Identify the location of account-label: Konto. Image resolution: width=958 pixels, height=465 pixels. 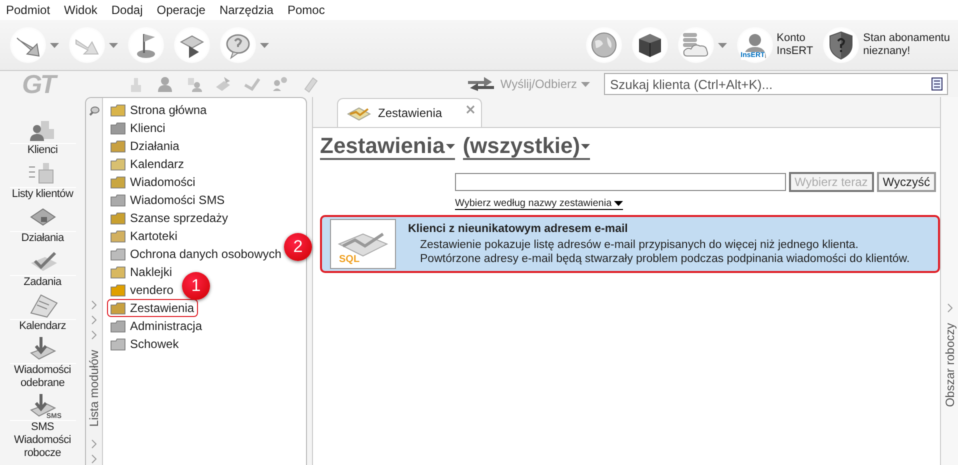
(795, 38).